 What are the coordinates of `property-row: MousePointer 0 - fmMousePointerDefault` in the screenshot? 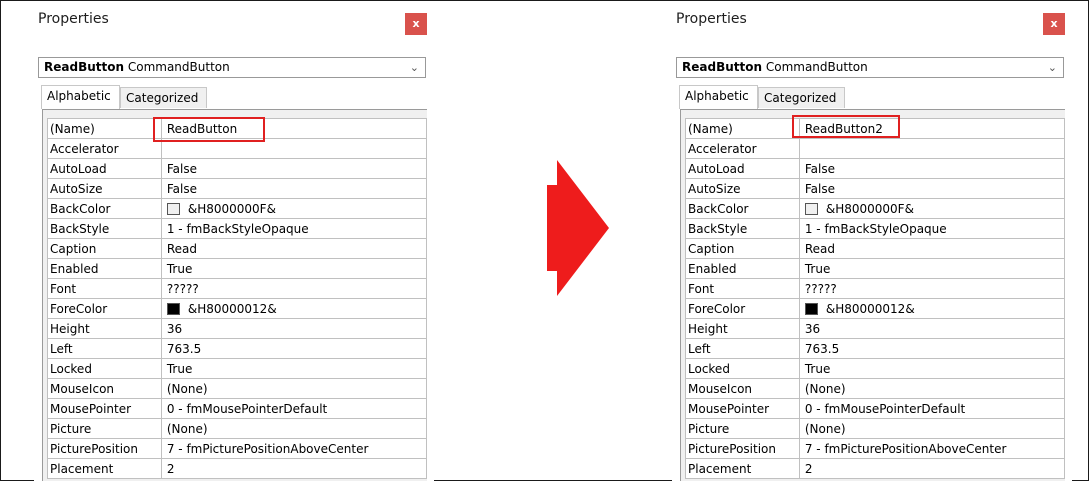 It's located at (875, 408).